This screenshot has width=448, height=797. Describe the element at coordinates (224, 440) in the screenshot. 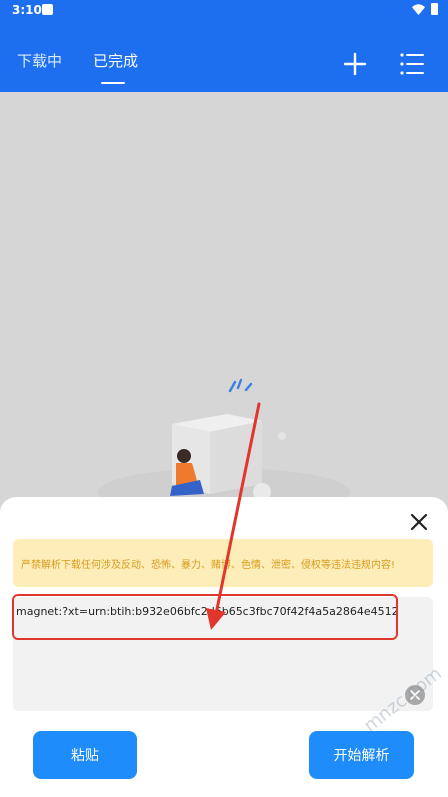

I see `empty-state-illustration` at that location.